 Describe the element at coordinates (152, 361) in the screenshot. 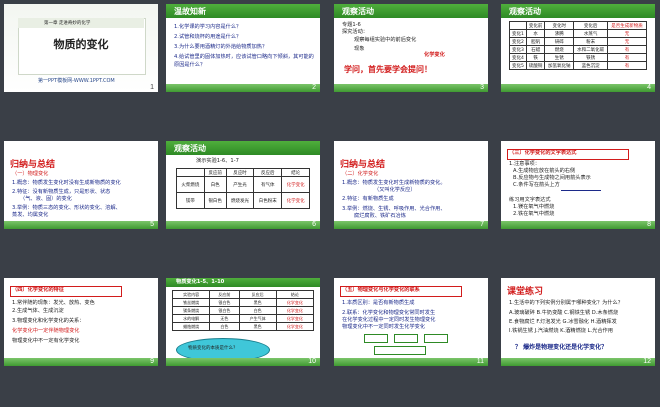

I see `slide-number: 9` at that location.